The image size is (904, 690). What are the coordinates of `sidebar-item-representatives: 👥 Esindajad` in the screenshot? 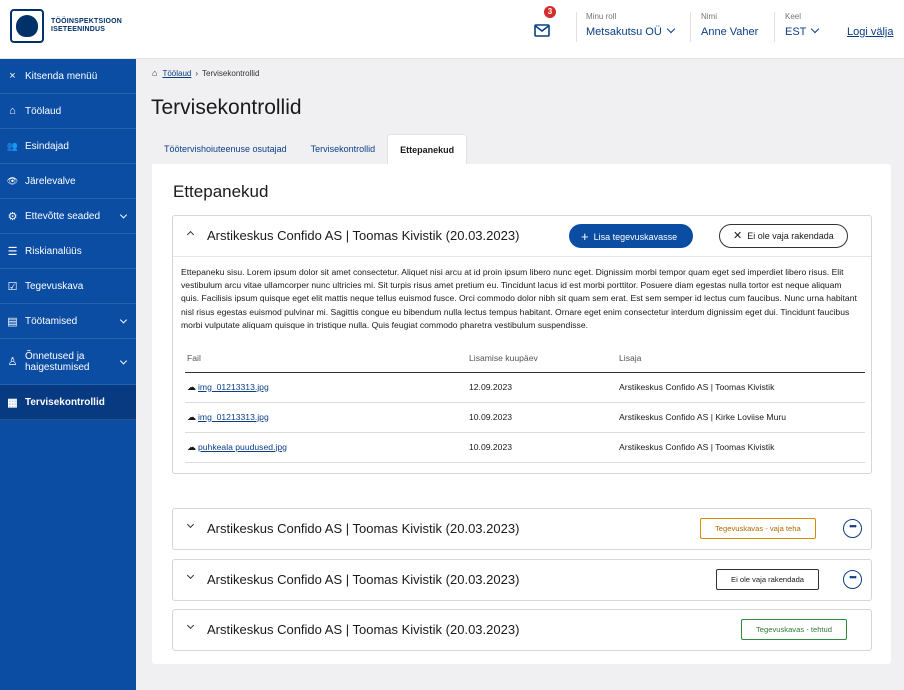 It's located at (68, 146).